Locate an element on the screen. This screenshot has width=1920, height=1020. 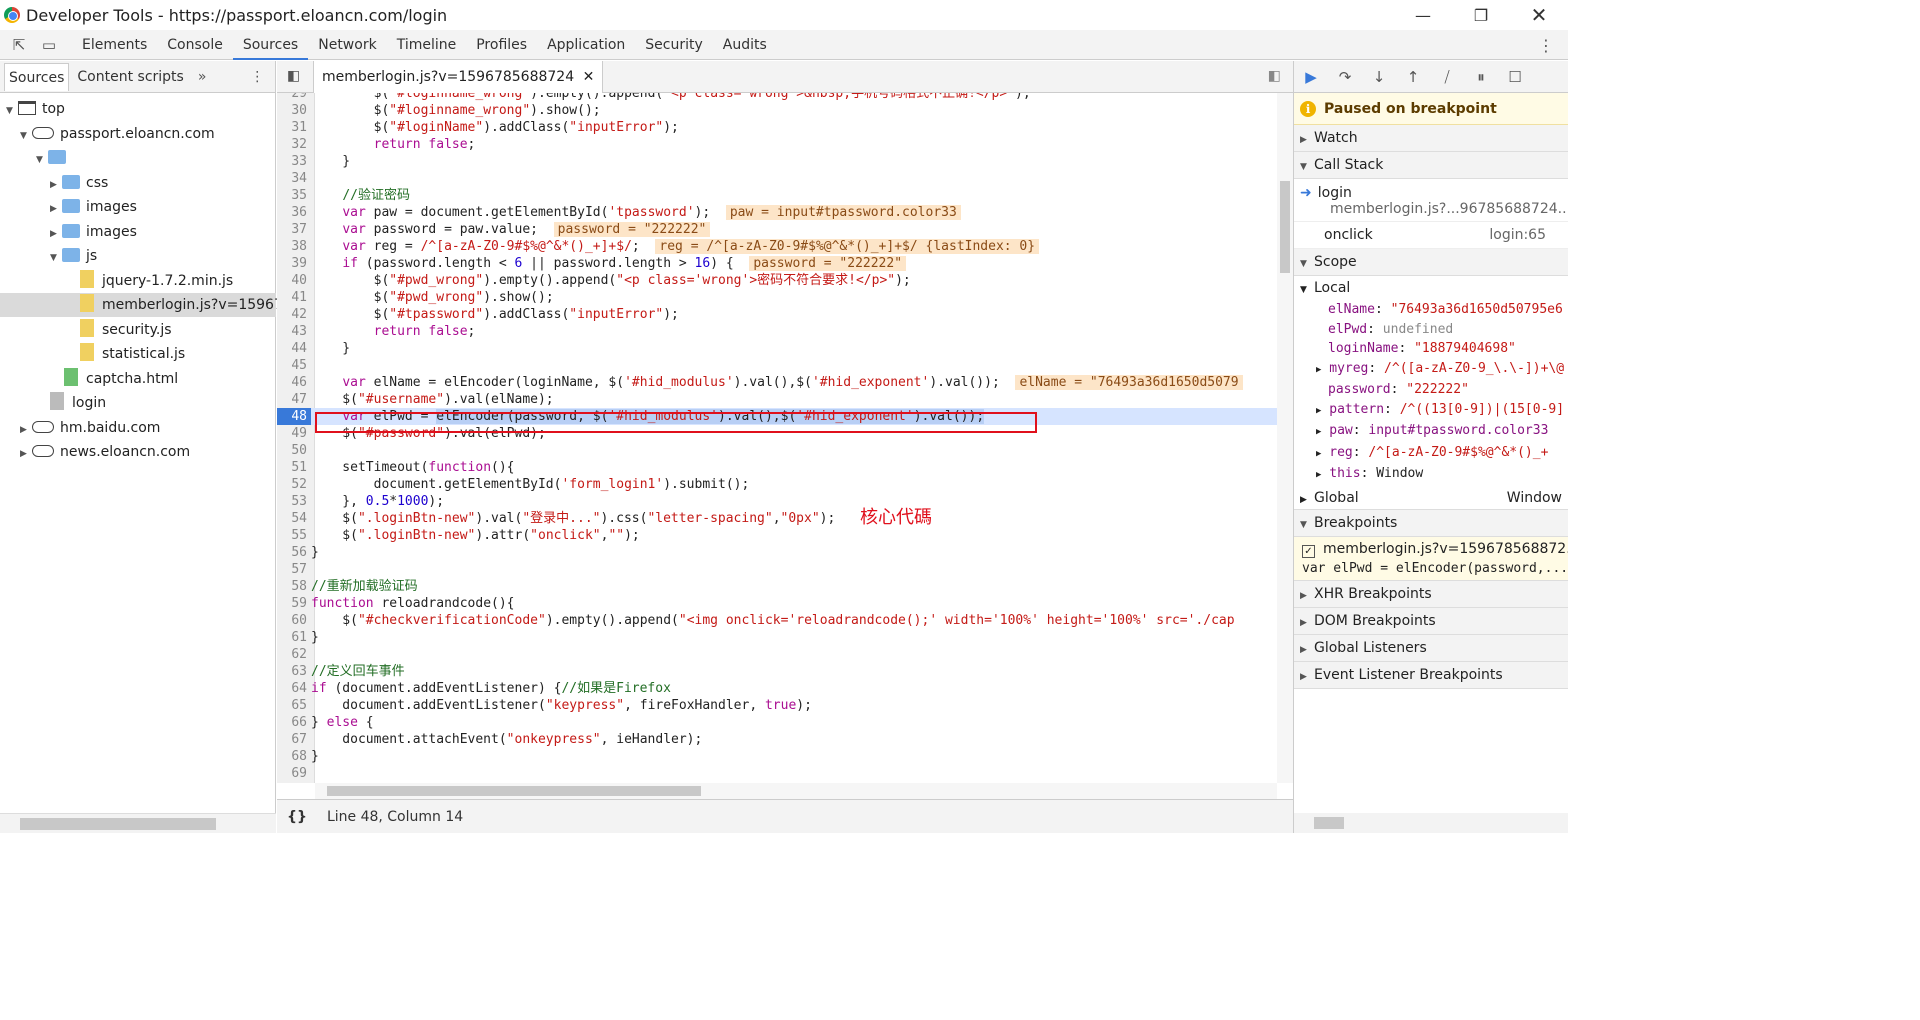
tab-sources-nav: Sources is located at coordinates (37, 76).